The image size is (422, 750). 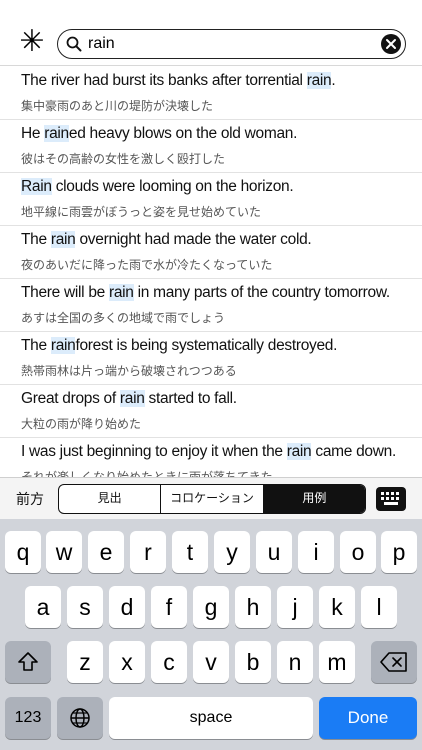 I want to click on search-icon, so click(x=74, y=44).